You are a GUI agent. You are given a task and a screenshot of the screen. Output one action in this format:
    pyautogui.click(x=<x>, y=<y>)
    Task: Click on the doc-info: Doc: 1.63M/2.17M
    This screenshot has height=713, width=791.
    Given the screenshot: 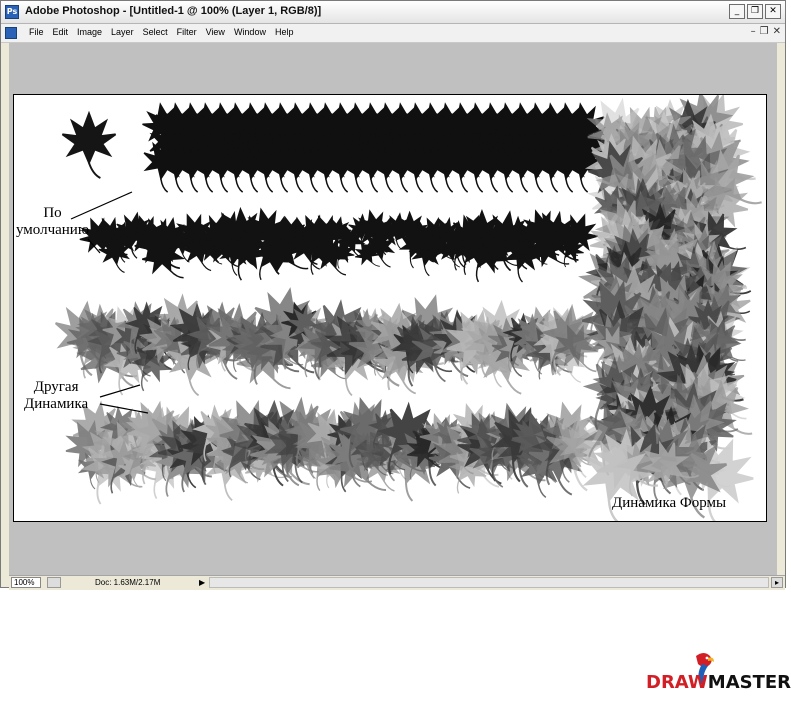 What is the action you would take?
    pyautogui.click(x=128, y=582)
    